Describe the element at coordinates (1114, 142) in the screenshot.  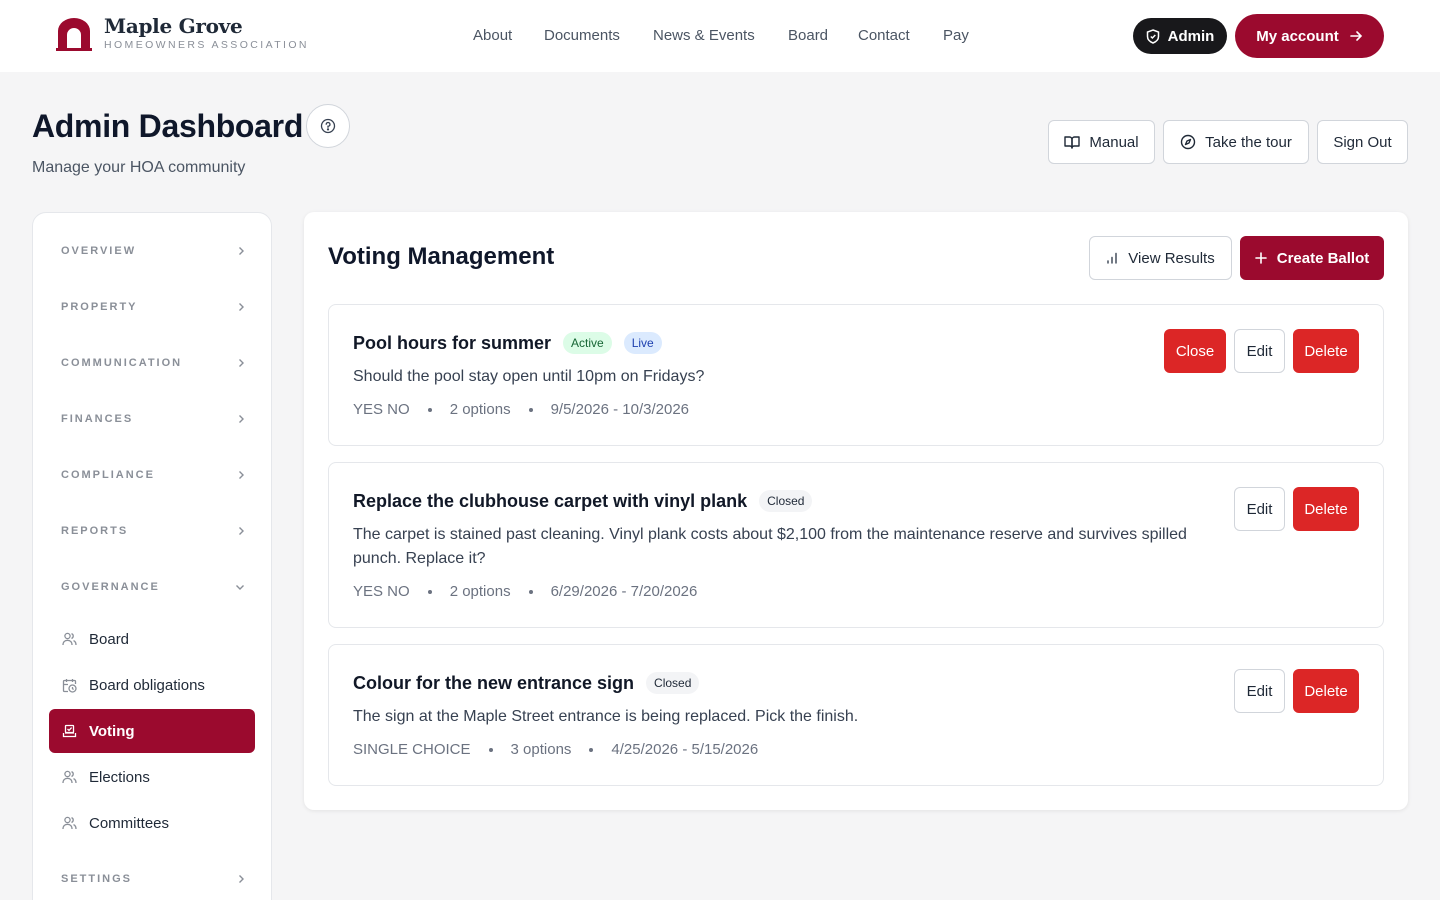
I see `manual-label: Manual` at that location.